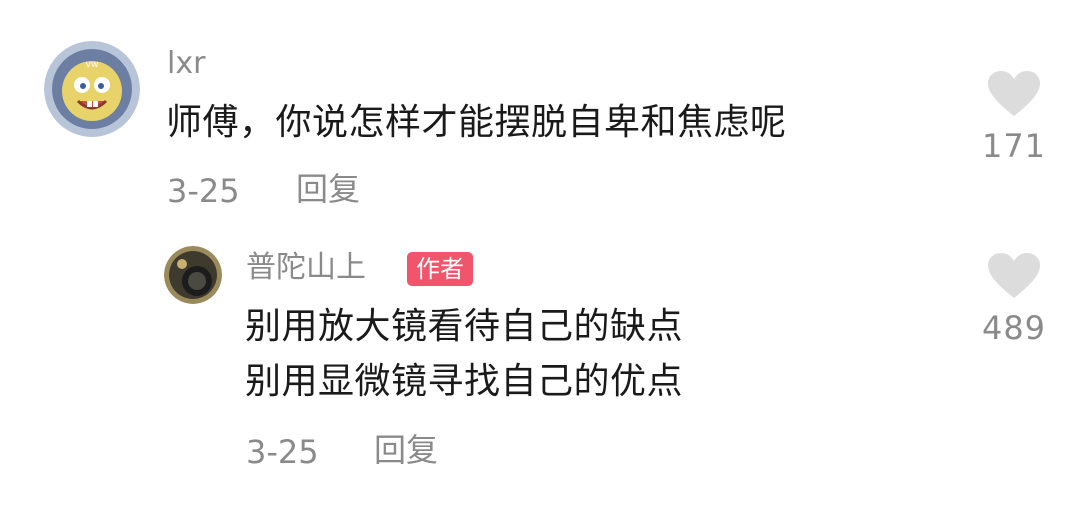 The height and width of the screenshot is (522, 1080). What do you see at coordinates (328, 189) in the screenshot?
I see `comment-reply-button: 回复` at bounding box center [328, 189].